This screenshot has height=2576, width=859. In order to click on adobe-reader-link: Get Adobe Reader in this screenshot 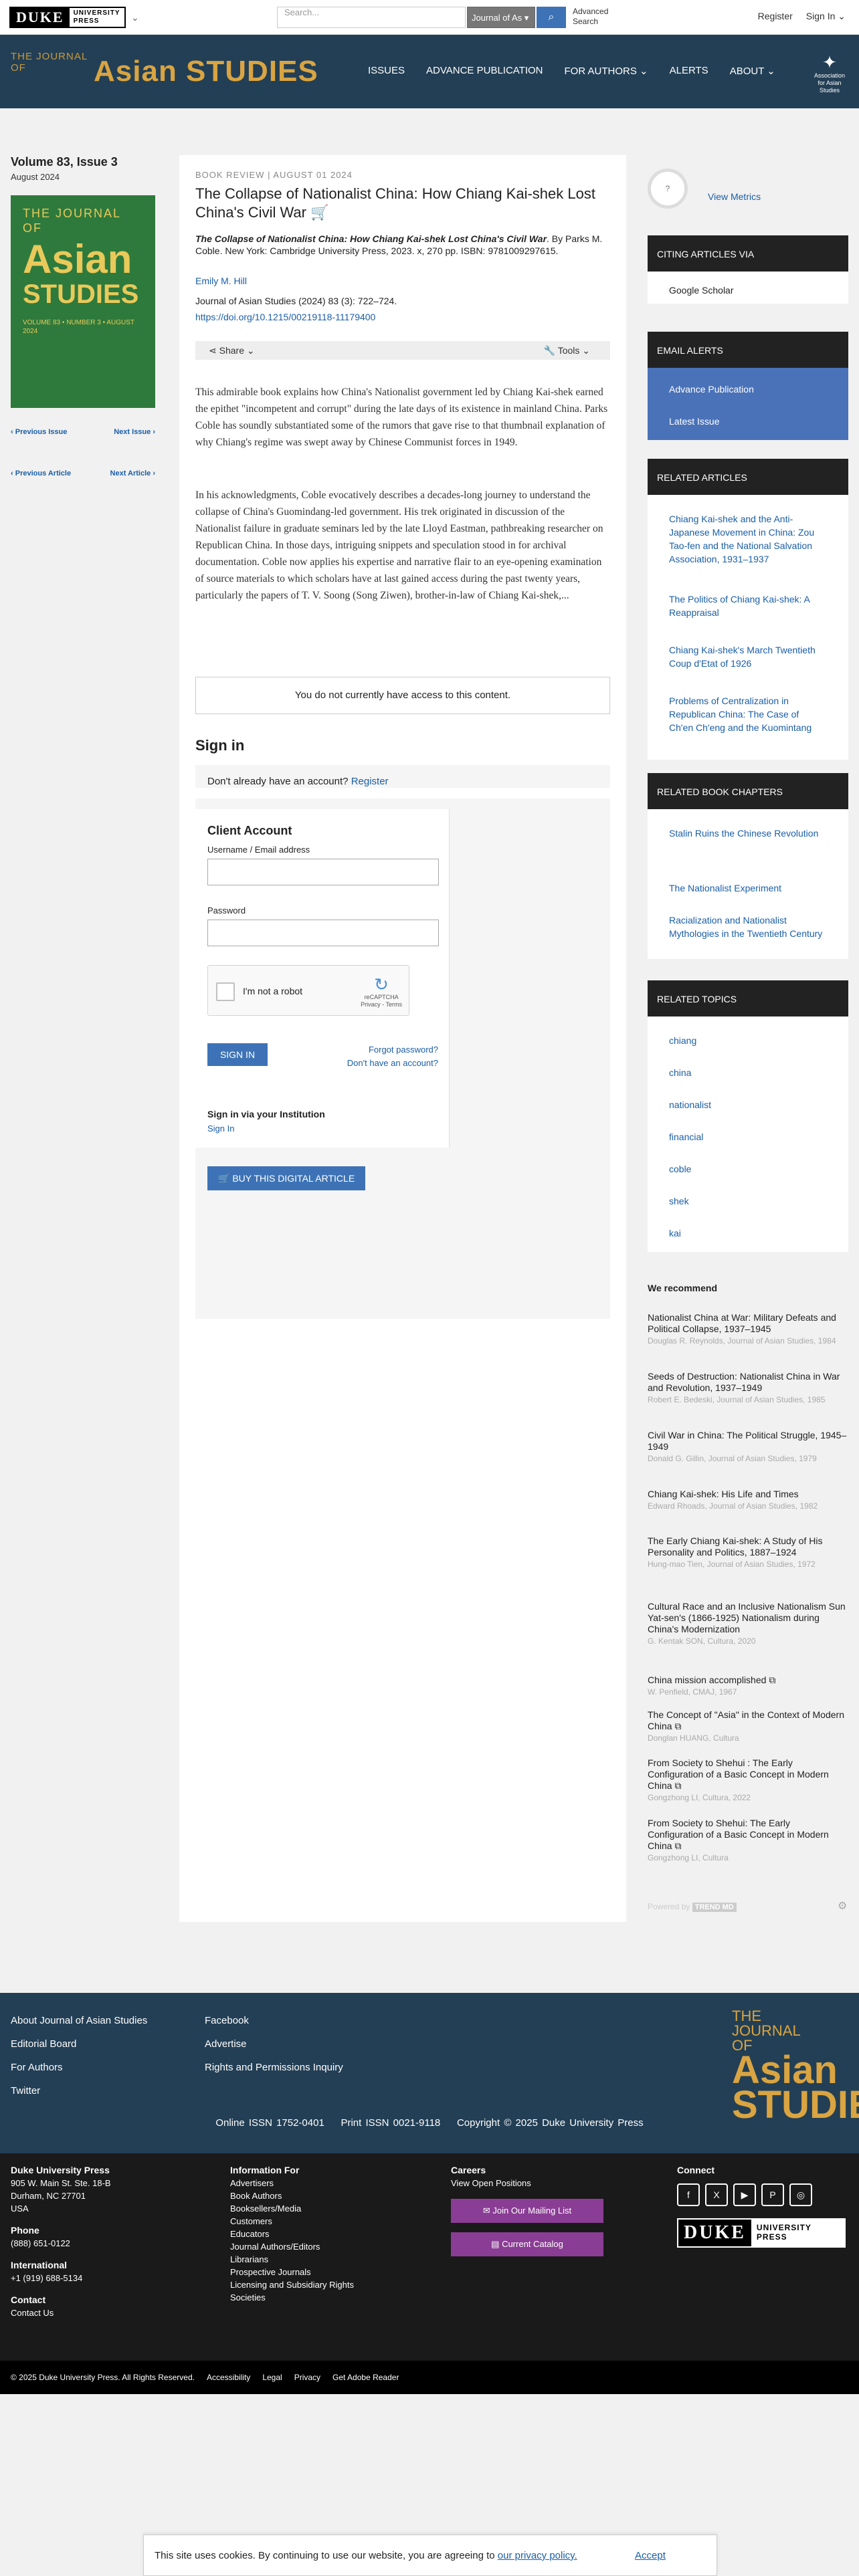, I will do `click(366, 2377)`.